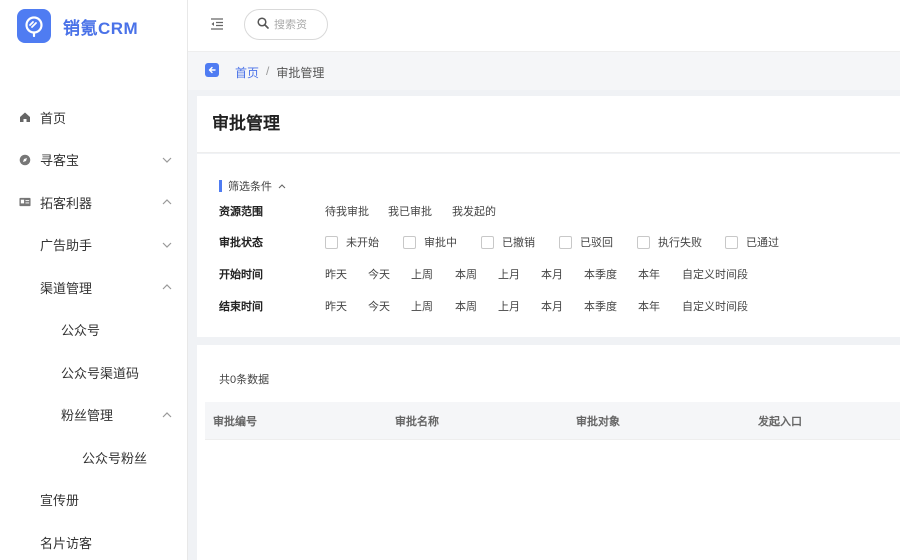  Describe the element at coordinates (115, 458) in the screenshot. I see `sidebar-item-label: 公众号粉丝` at that location.